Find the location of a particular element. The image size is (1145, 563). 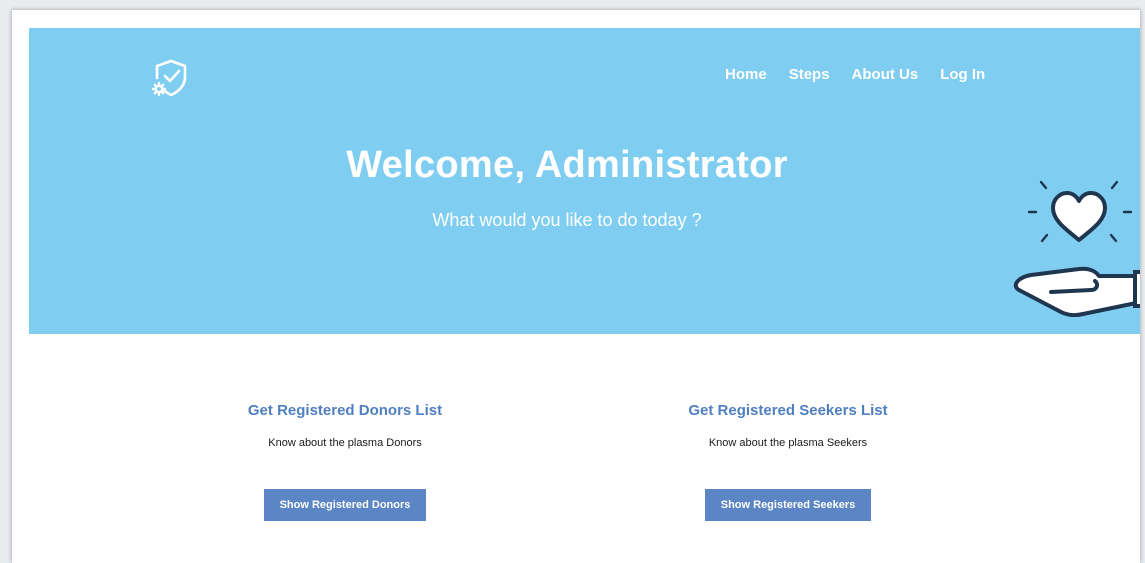

welcome-heading: Welcome, Administrator is located at coordinates (567, 165).